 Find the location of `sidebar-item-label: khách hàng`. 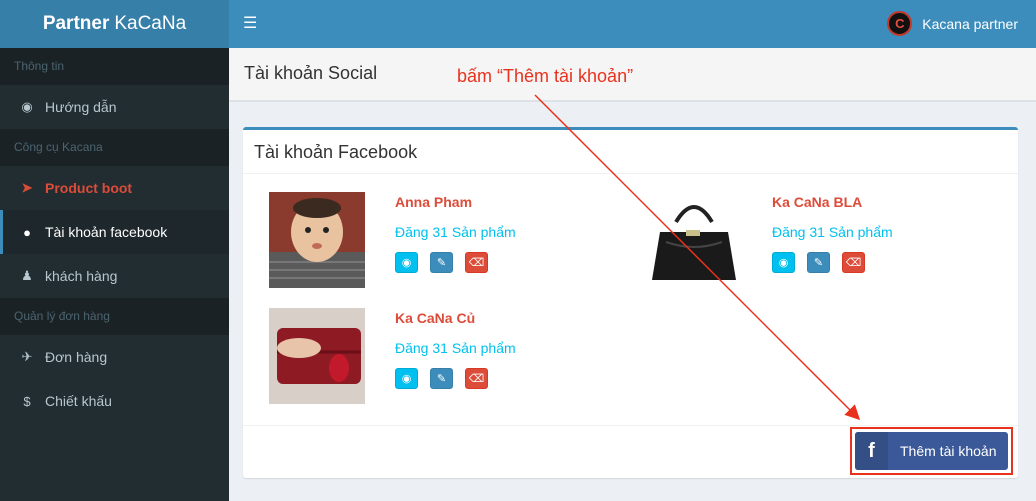

sidebar-item-label: khách hàng is located at coordinates (81, 276).